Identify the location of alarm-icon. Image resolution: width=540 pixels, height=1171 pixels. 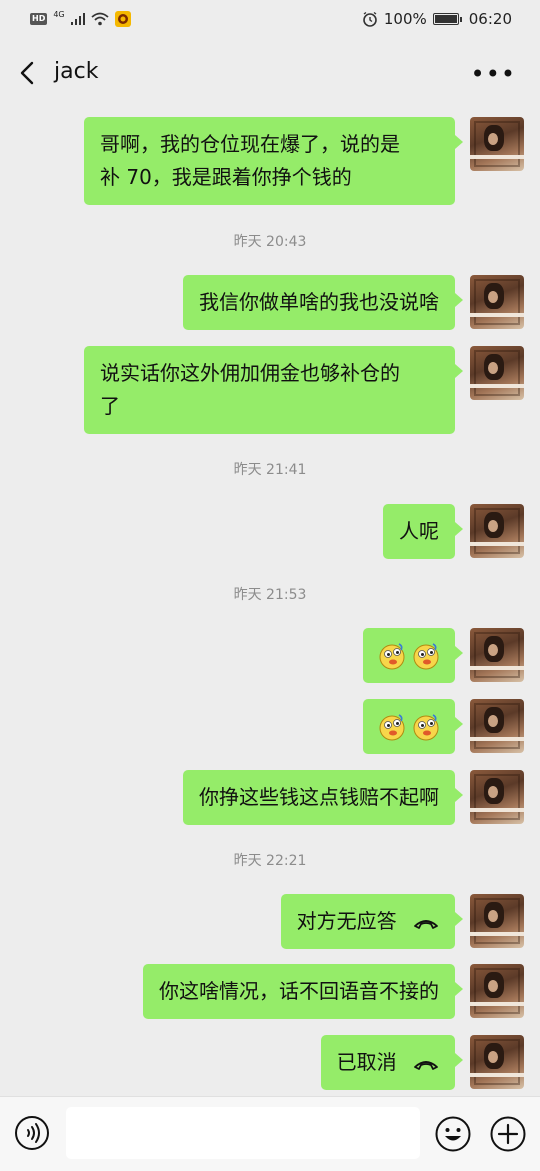
(370, 19).